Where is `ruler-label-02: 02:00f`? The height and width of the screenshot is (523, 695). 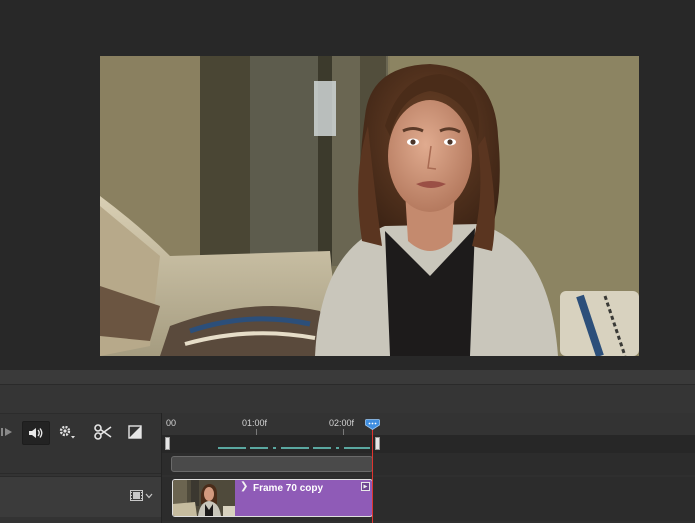
ruler-label-02: 02:00f is located at coordinates (342, 423).